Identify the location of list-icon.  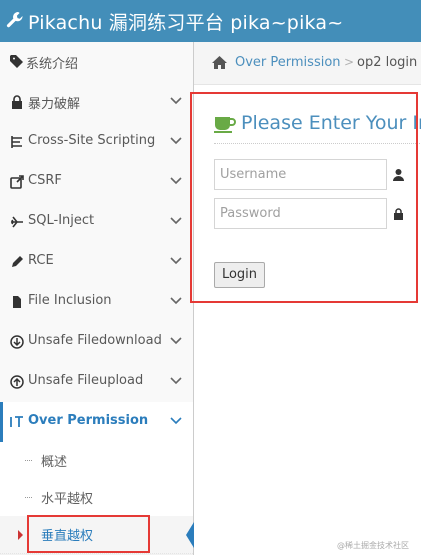
(16, 142).